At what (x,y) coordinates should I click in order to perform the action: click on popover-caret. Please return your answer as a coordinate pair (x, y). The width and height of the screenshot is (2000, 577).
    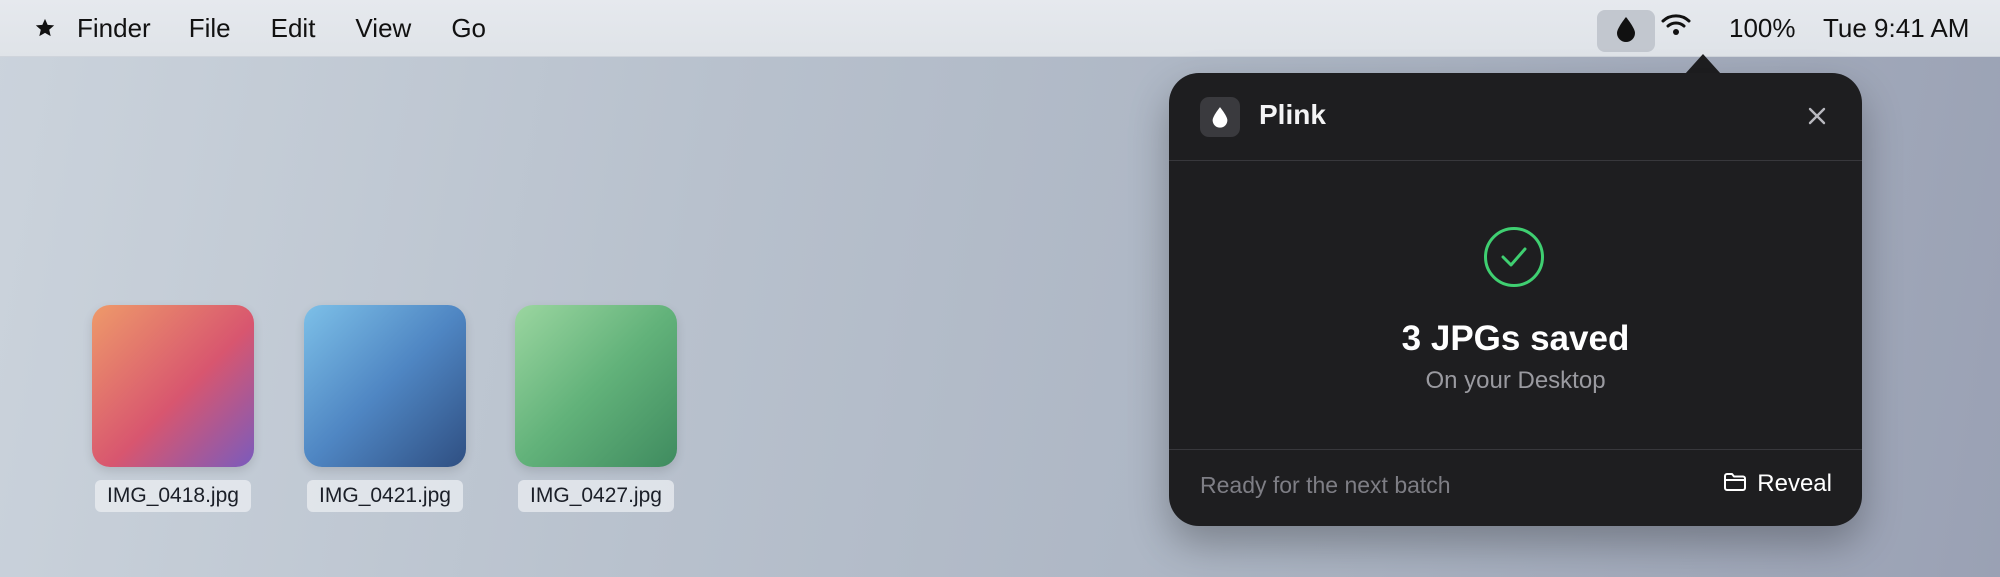
    Looking at the image, I should click on (1703, 64).